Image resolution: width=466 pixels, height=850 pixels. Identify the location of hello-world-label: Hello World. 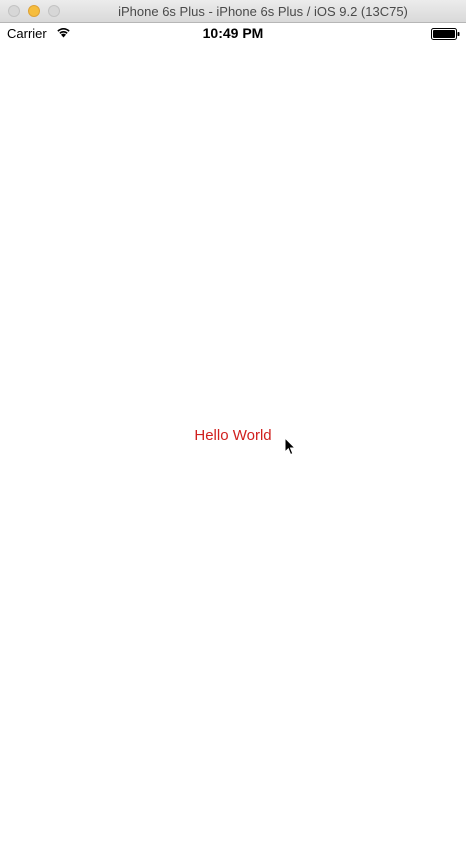
(233, 435).